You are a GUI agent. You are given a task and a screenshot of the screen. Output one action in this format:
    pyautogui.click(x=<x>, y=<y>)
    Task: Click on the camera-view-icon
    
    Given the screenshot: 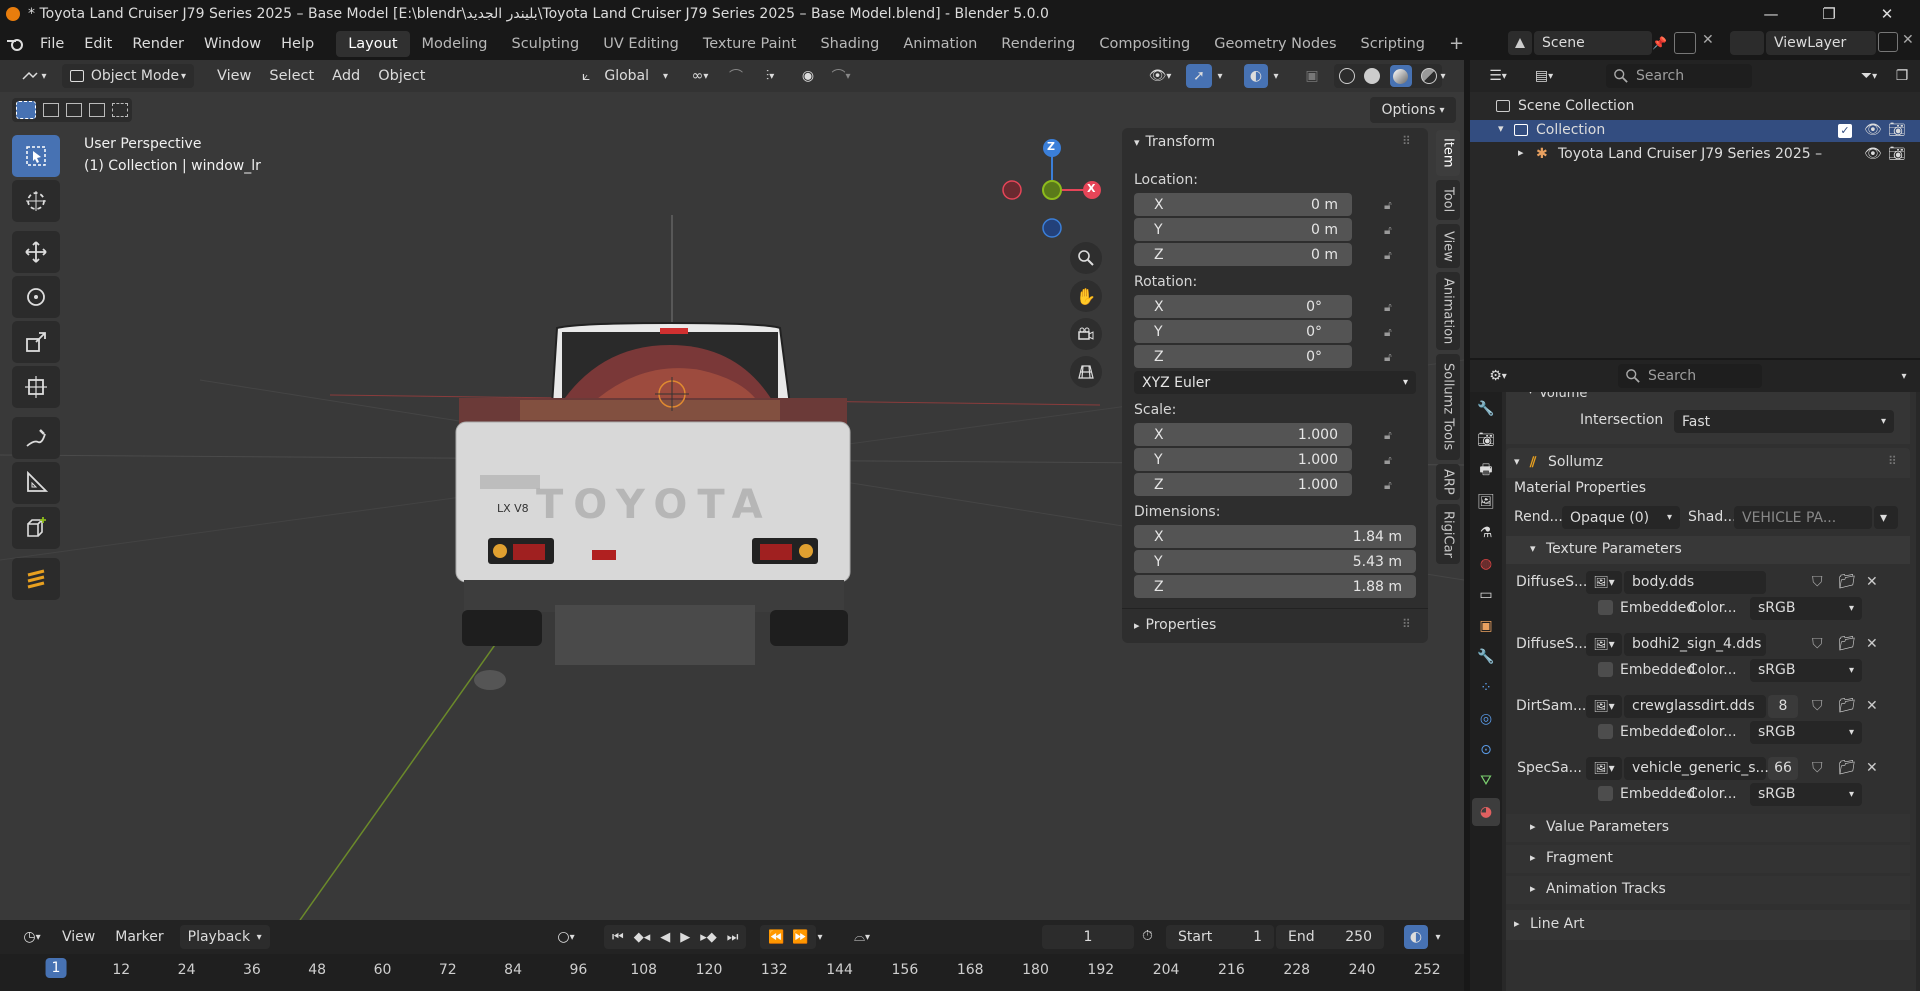 What is the action you would take?
    pyautogui.click(x=1086, y=334)
    